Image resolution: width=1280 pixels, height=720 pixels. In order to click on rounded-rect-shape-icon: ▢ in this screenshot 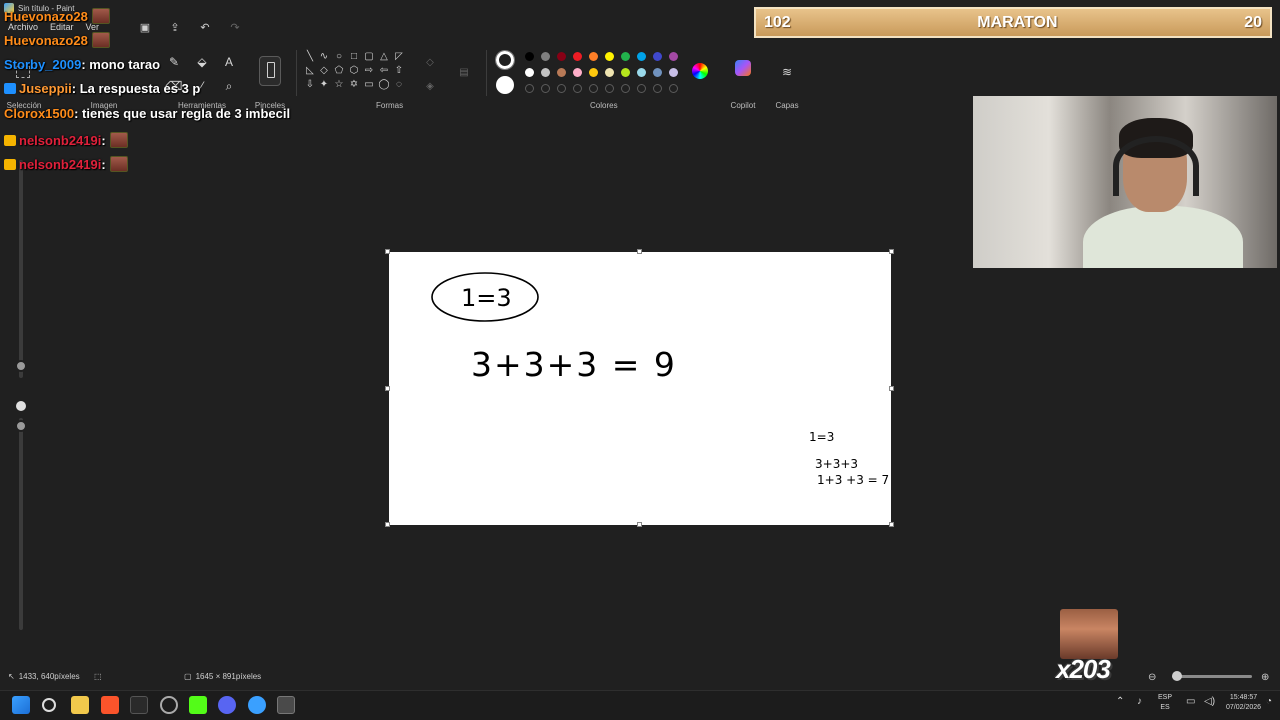, I will do `click(369, 56)`.